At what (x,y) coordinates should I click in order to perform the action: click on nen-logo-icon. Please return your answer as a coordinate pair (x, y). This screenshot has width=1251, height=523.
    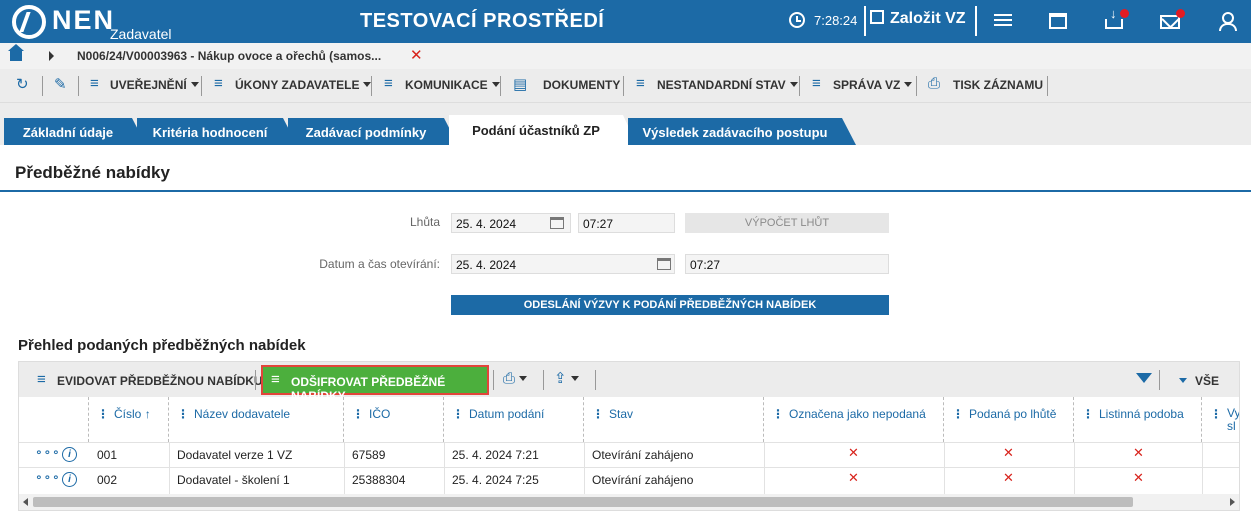
    Looking at the image, I should click on (29, 22).